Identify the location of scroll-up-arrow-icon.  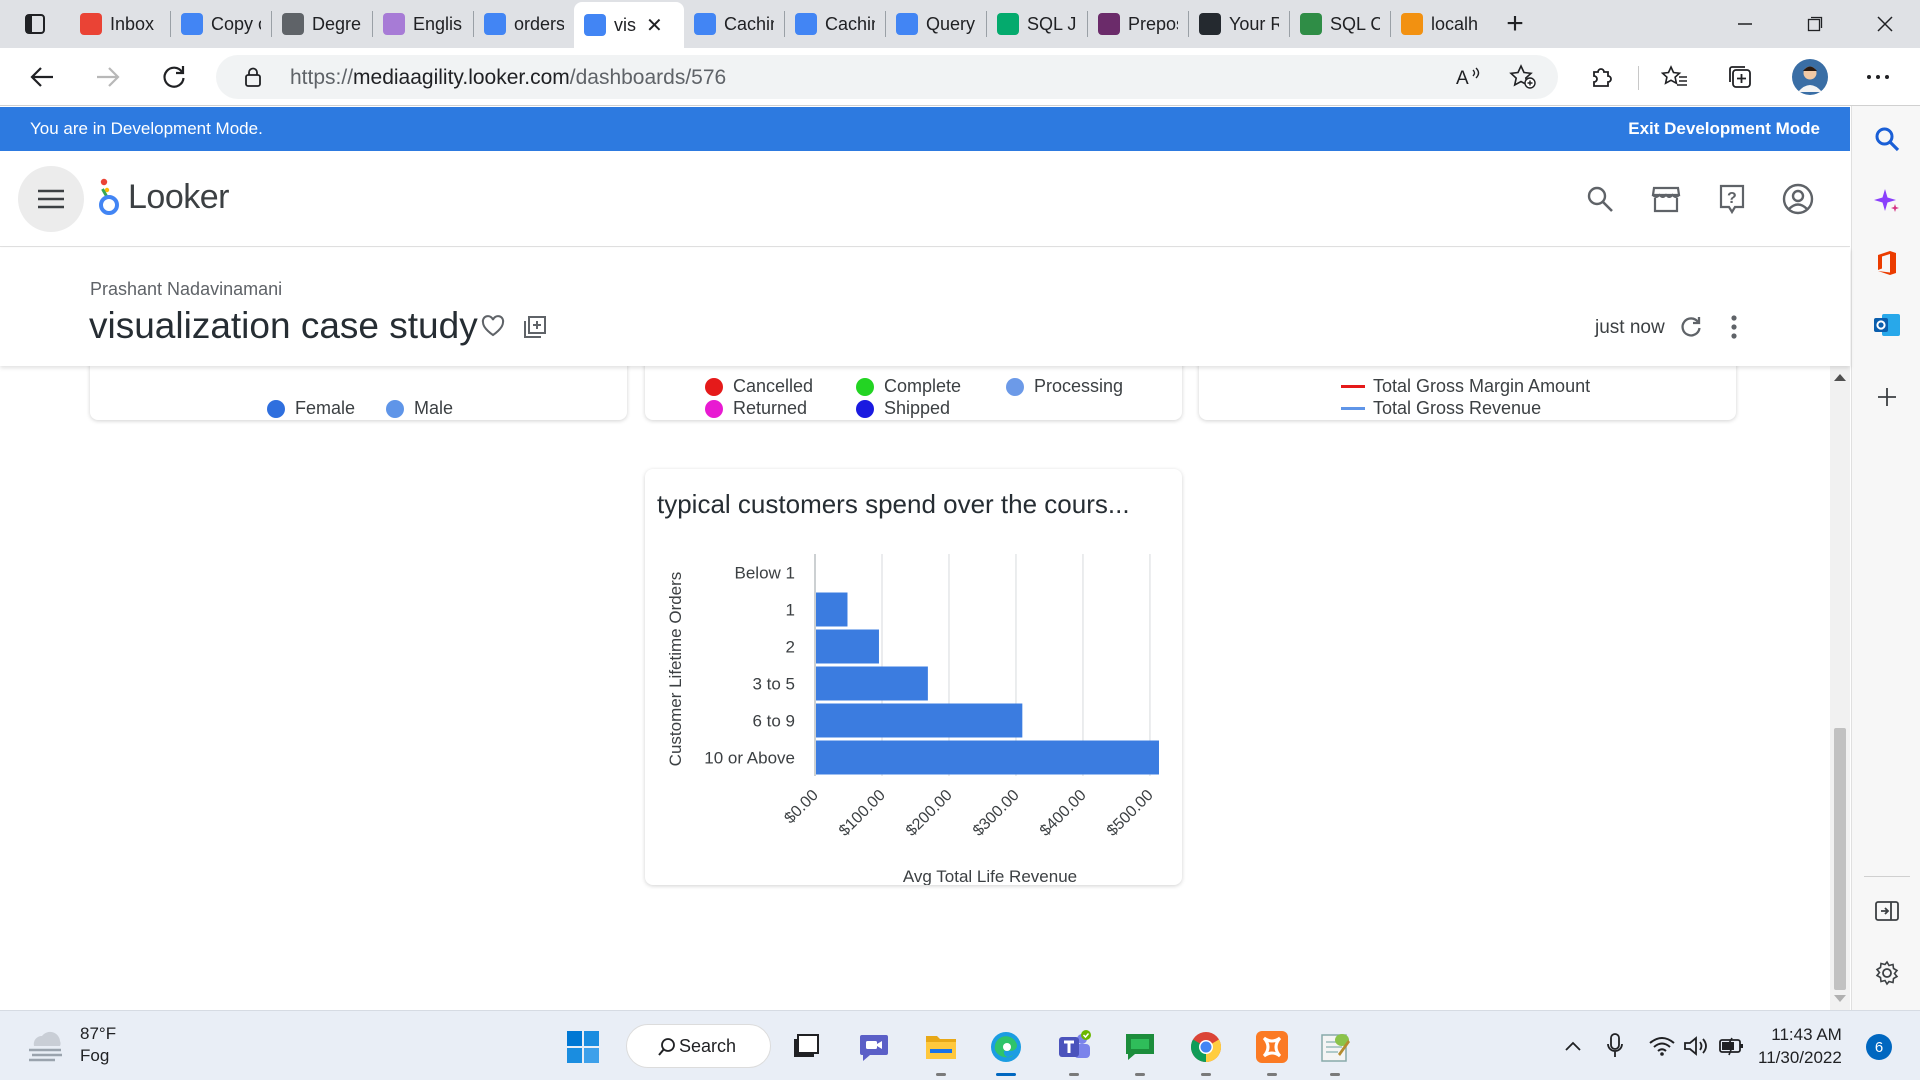
(1840, 377).